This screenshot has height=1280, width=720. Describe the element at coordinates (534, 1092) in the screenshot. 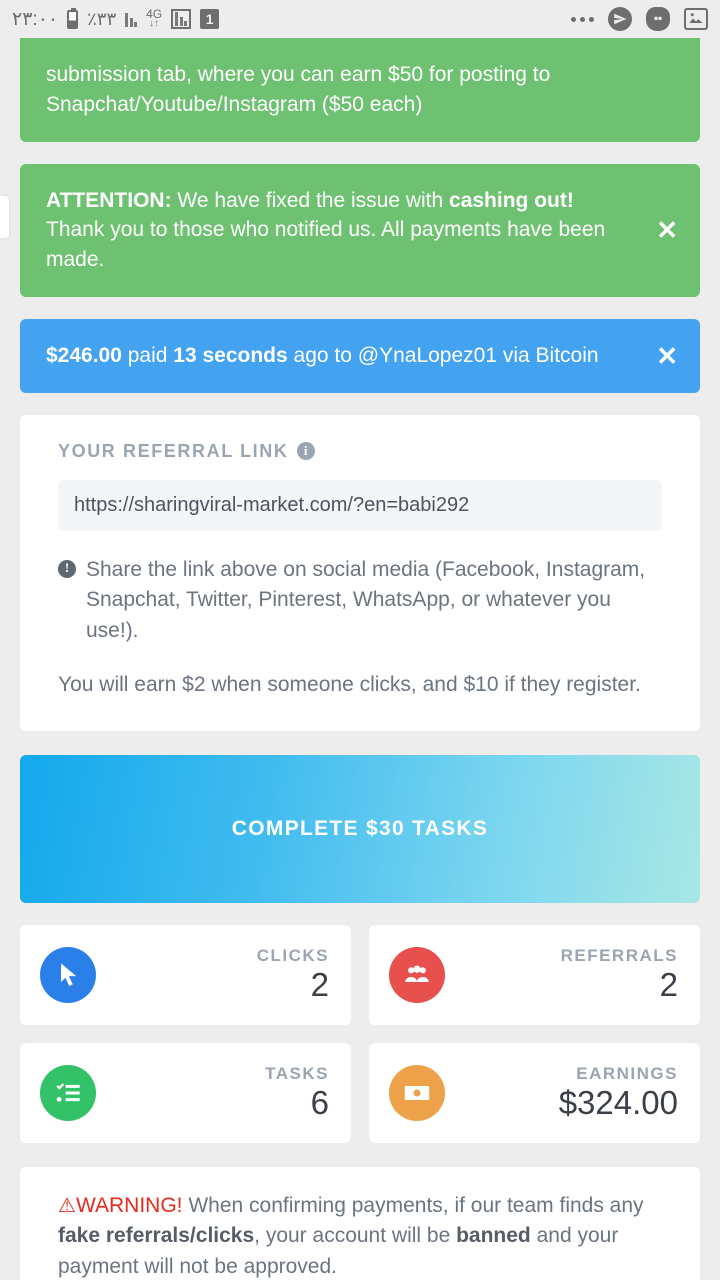

I see `stat-card-earnings: EARNINGS $324.00` at that location.